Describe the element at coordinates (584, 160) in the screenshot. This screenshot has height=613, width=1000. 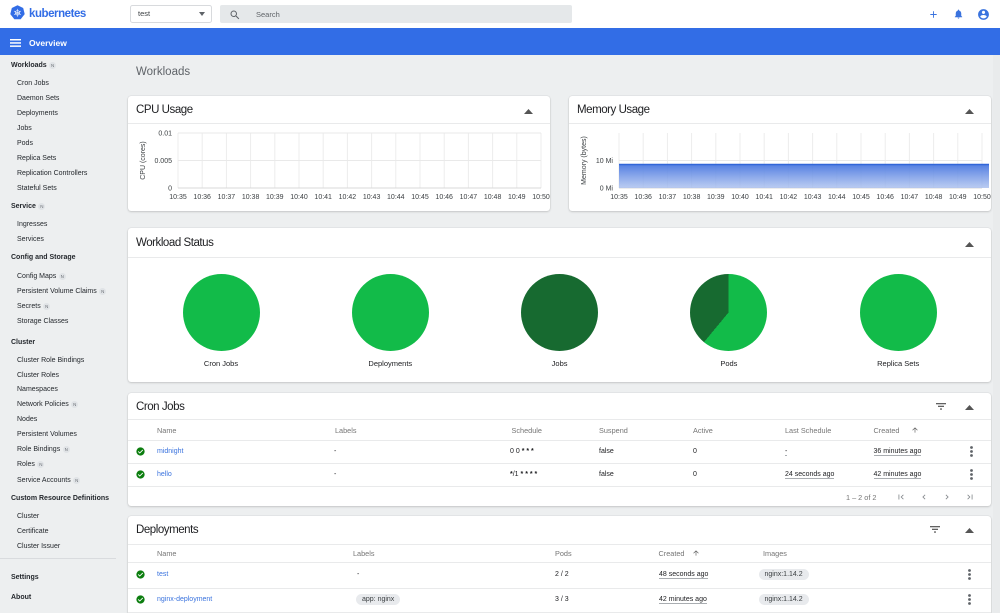
I see `svg-text: Memory (bytes)` at that location.